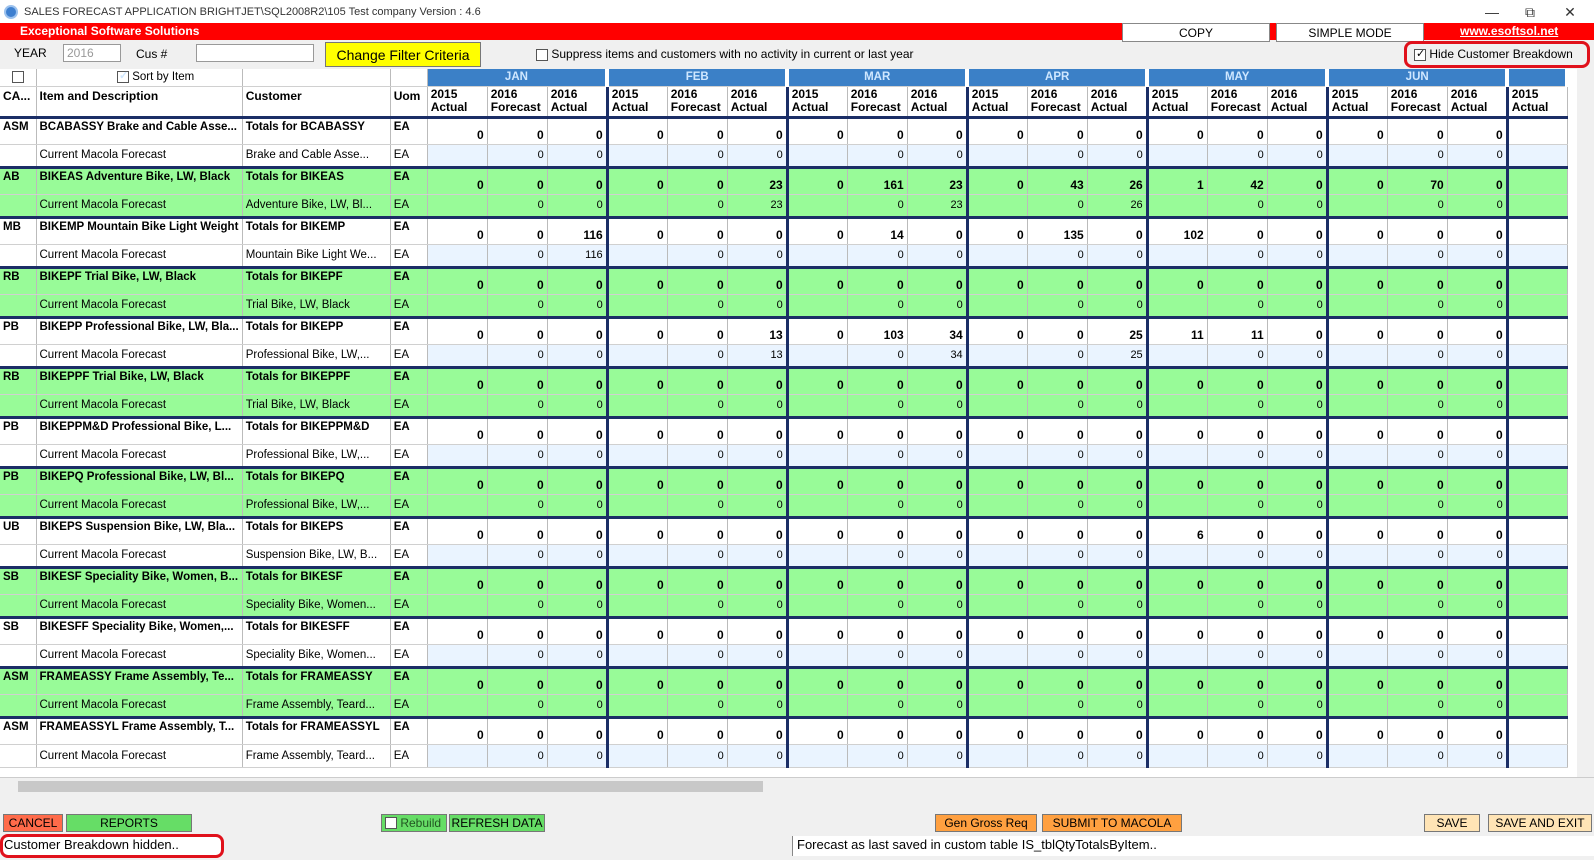 This screenshot has width=1594, height=860. What do you see at coordinates (316, 180) in the screenshot?
I see `customer-cell: Totals for BIKEAS` at bounding box center [316, 180].